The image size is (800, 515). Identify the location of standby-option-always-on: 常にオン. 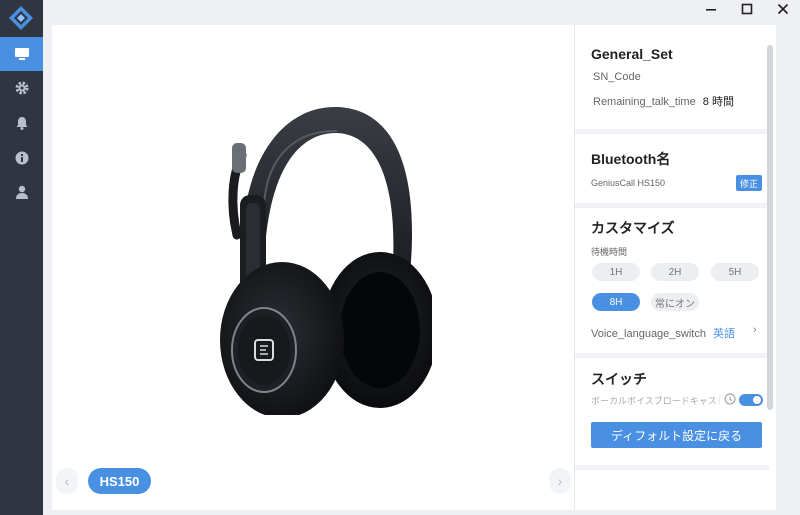
(675, 302).